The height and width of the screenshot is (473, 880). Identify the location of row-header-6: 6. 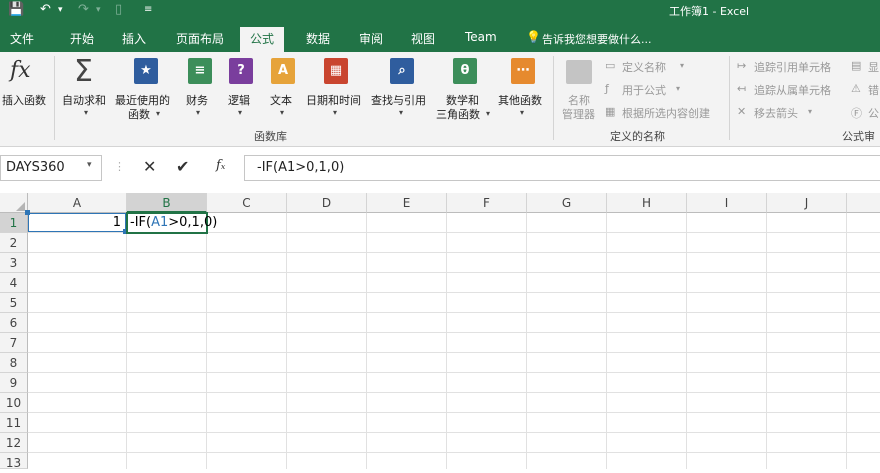
(14, 323).